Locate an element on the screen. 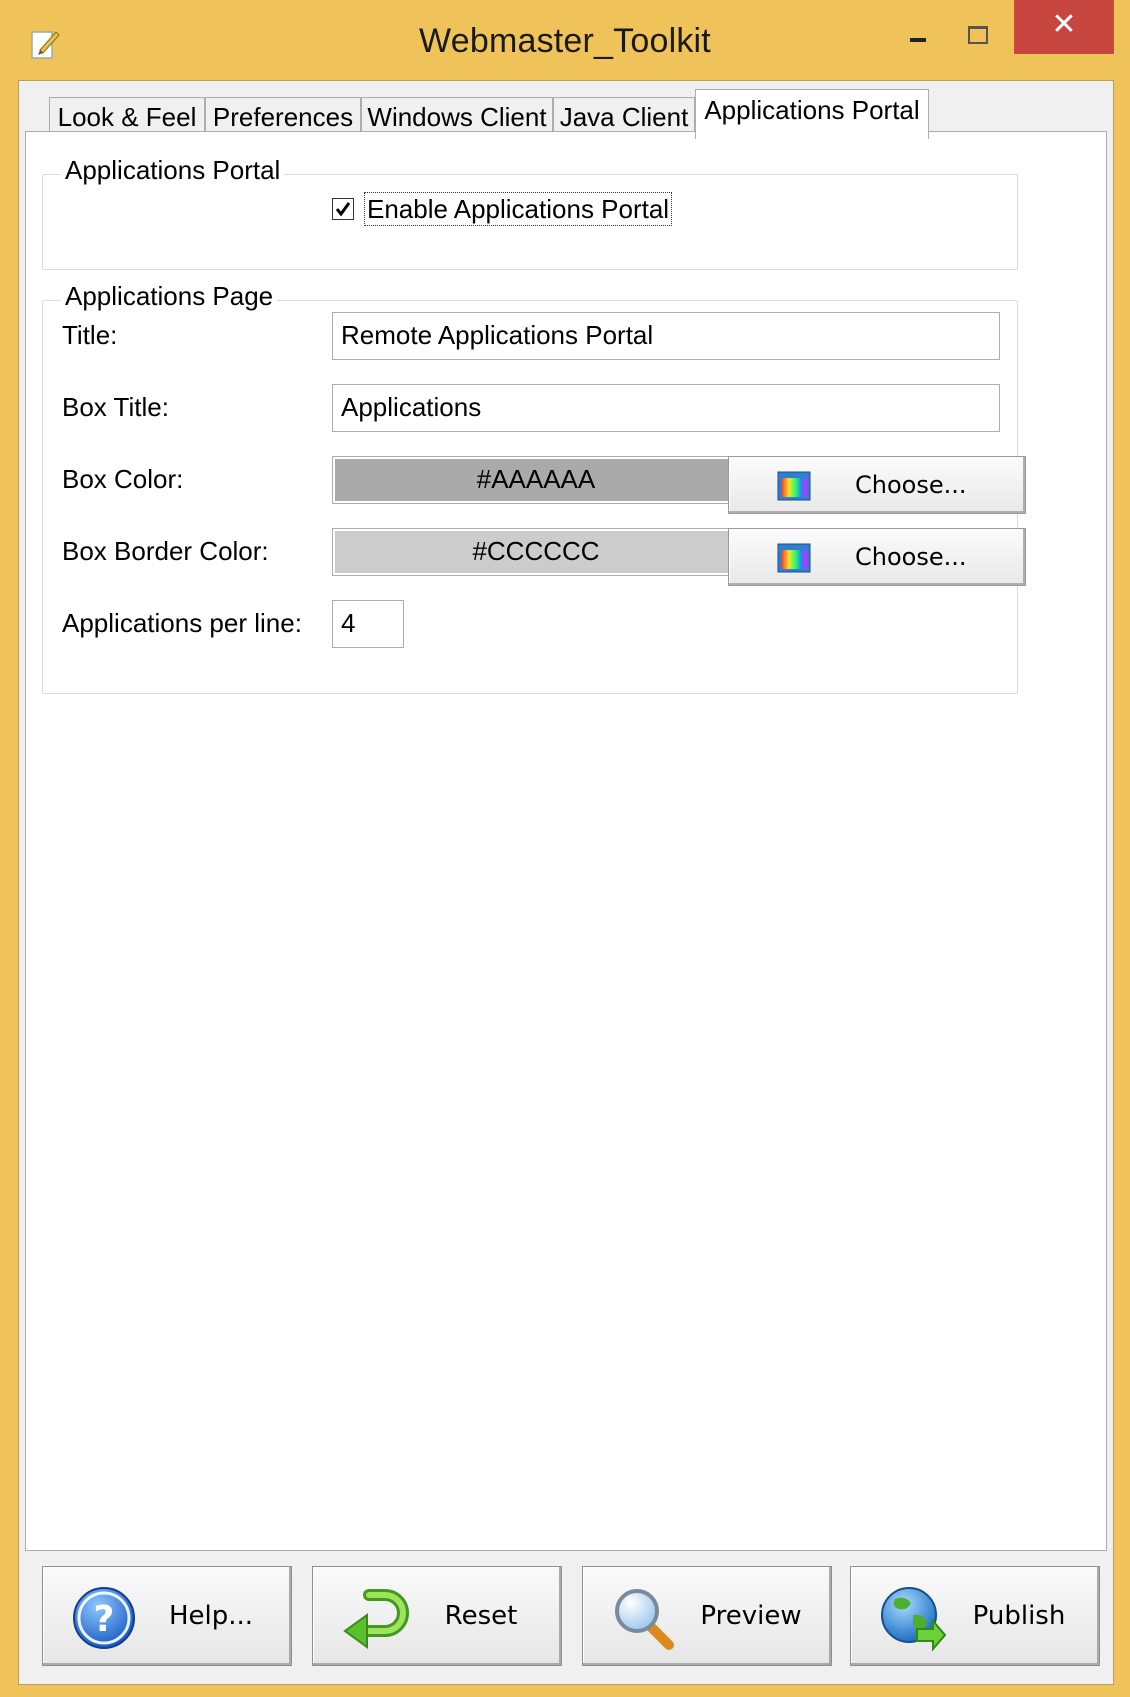 The image size is (1130, 1697). group-legend: Applications Portal is located at coordinates (173, 170).